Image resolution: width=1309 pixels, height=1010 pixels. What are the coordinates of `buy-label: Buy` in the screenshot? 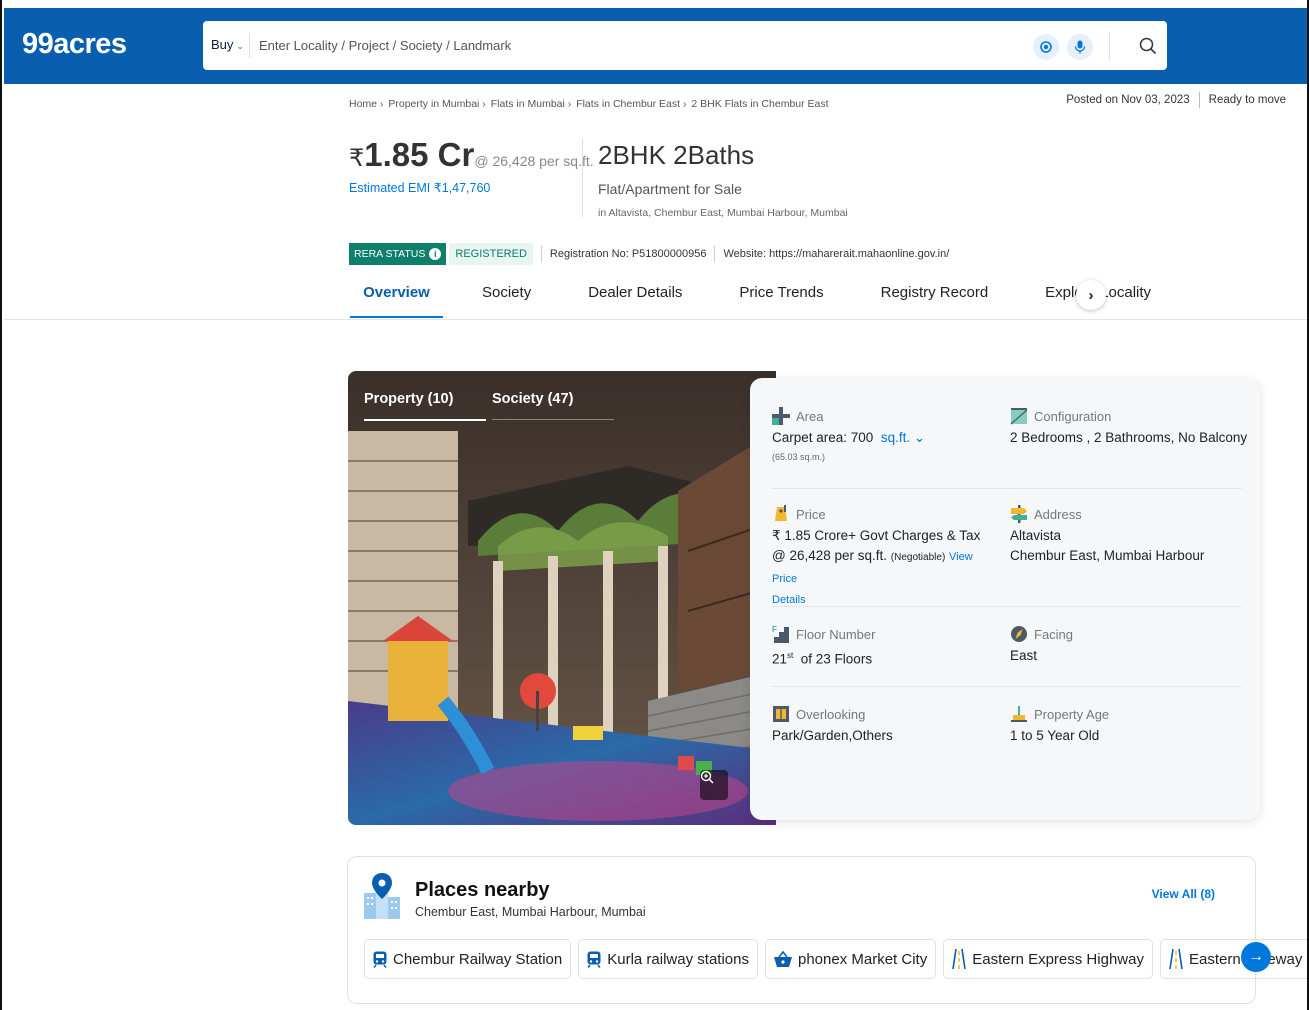 It's located at (222, 44).